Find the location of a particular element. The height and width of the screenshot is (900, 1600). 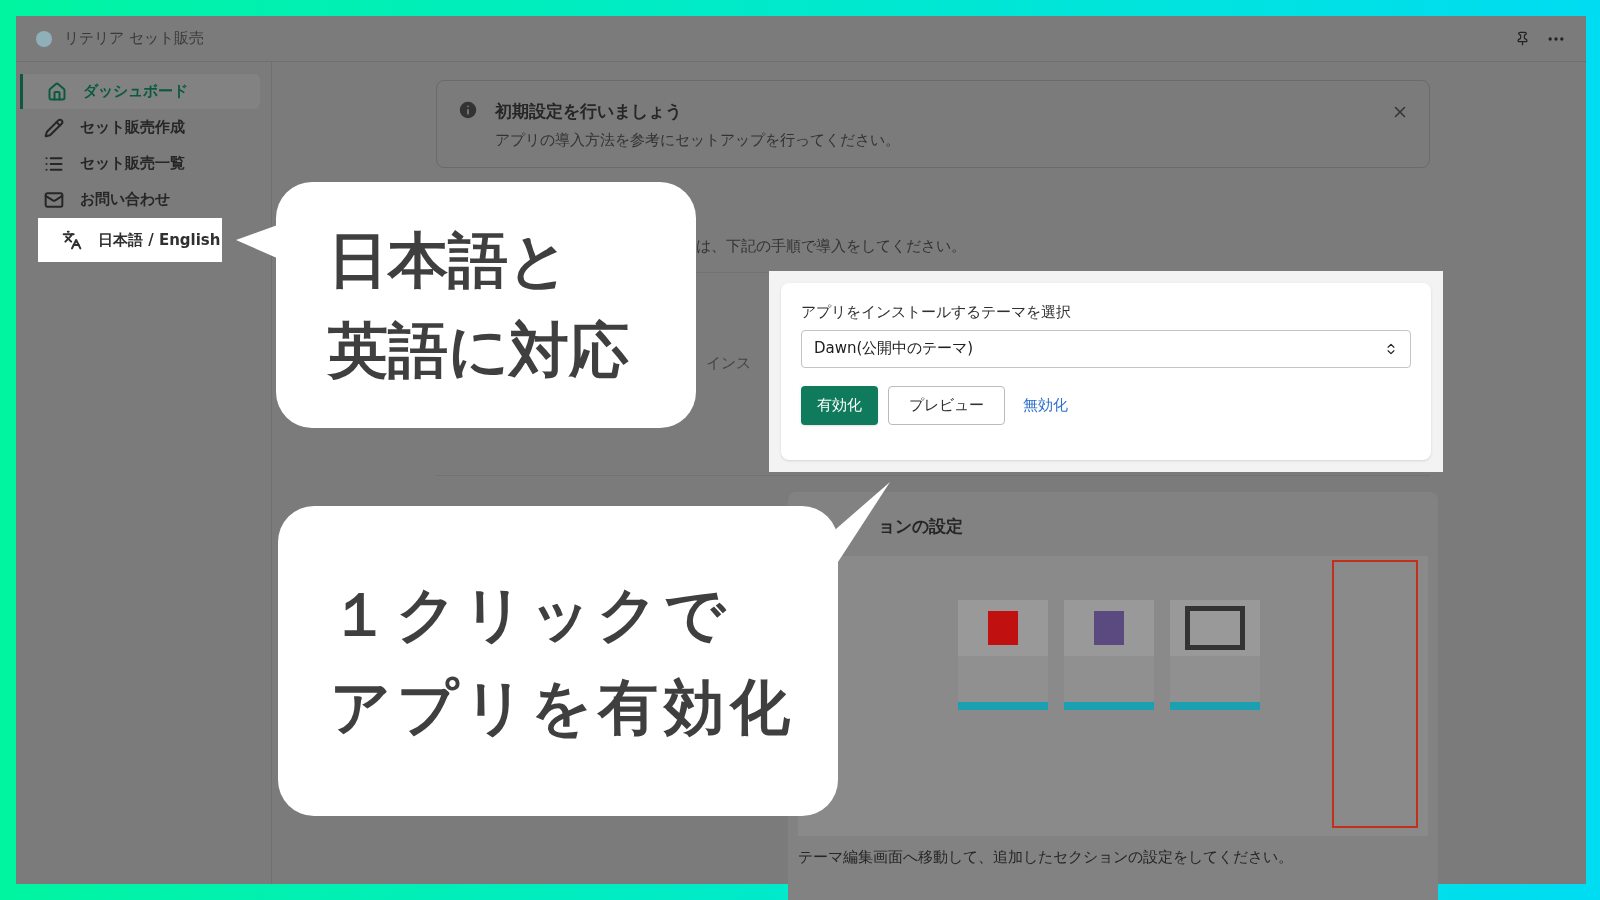

sidebar-item: セット販売作成 is located at coordinates (140, 127).